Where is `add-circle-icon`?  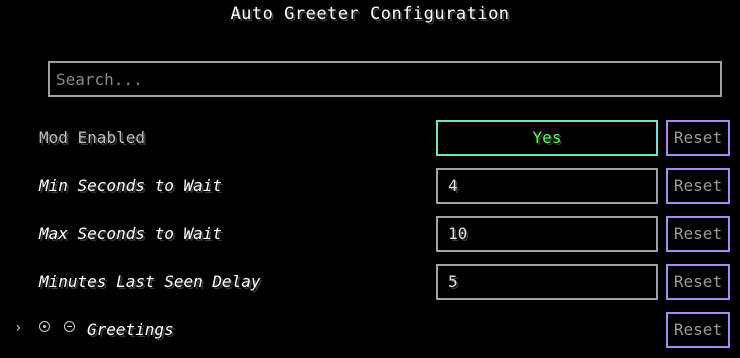 add-circle-icon is located at coordinates (44, 326).